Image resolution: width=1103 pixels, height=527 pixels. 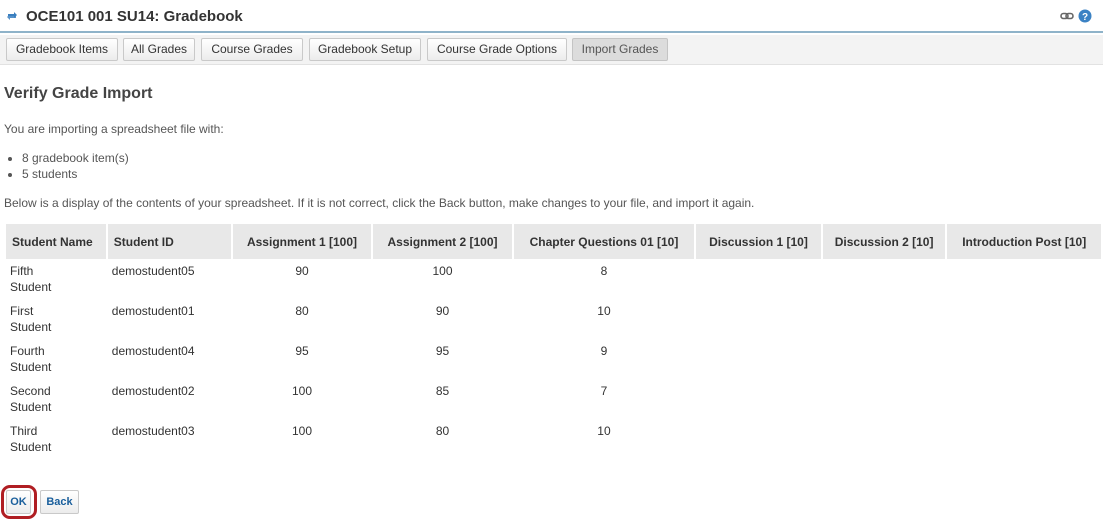 I want to click on summary-item-count: 8 gradebook item(s), so click(x=75, y=158).